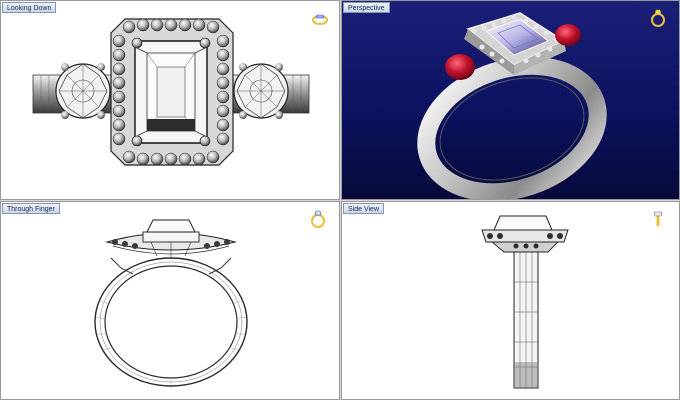 The width and height of the screenshot is (680, 400). I want to click on side-stone-right, so click(261, 91).